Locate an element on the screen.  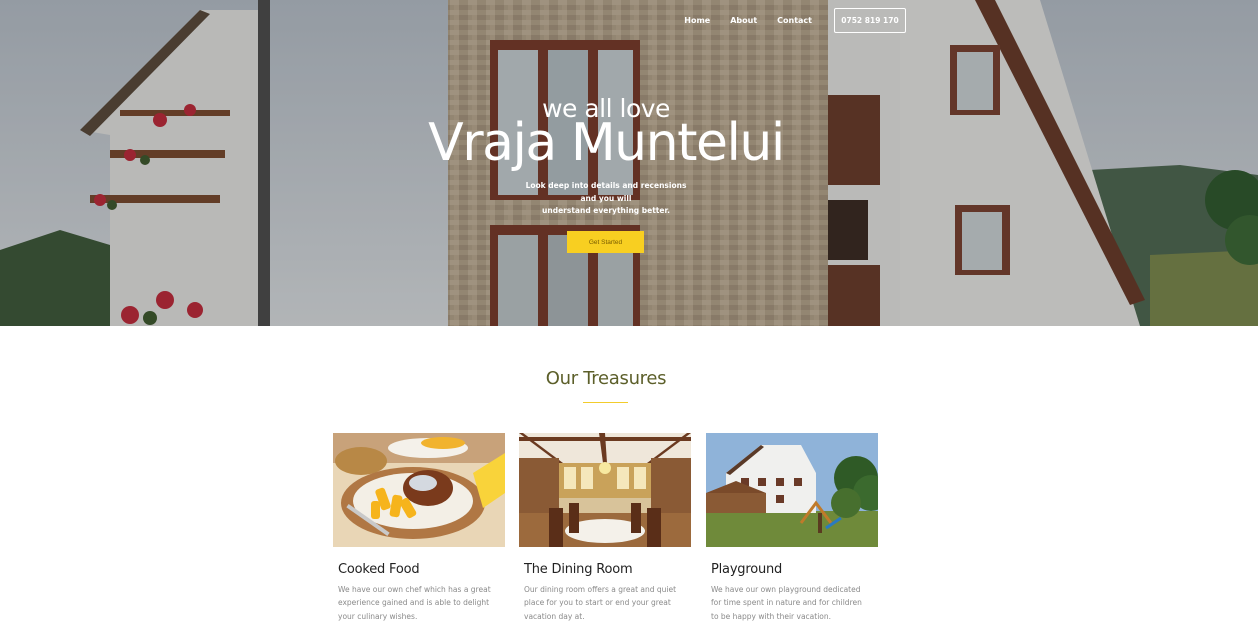
phone-button: 0752 819 170 is located at coordinates (870, 20).